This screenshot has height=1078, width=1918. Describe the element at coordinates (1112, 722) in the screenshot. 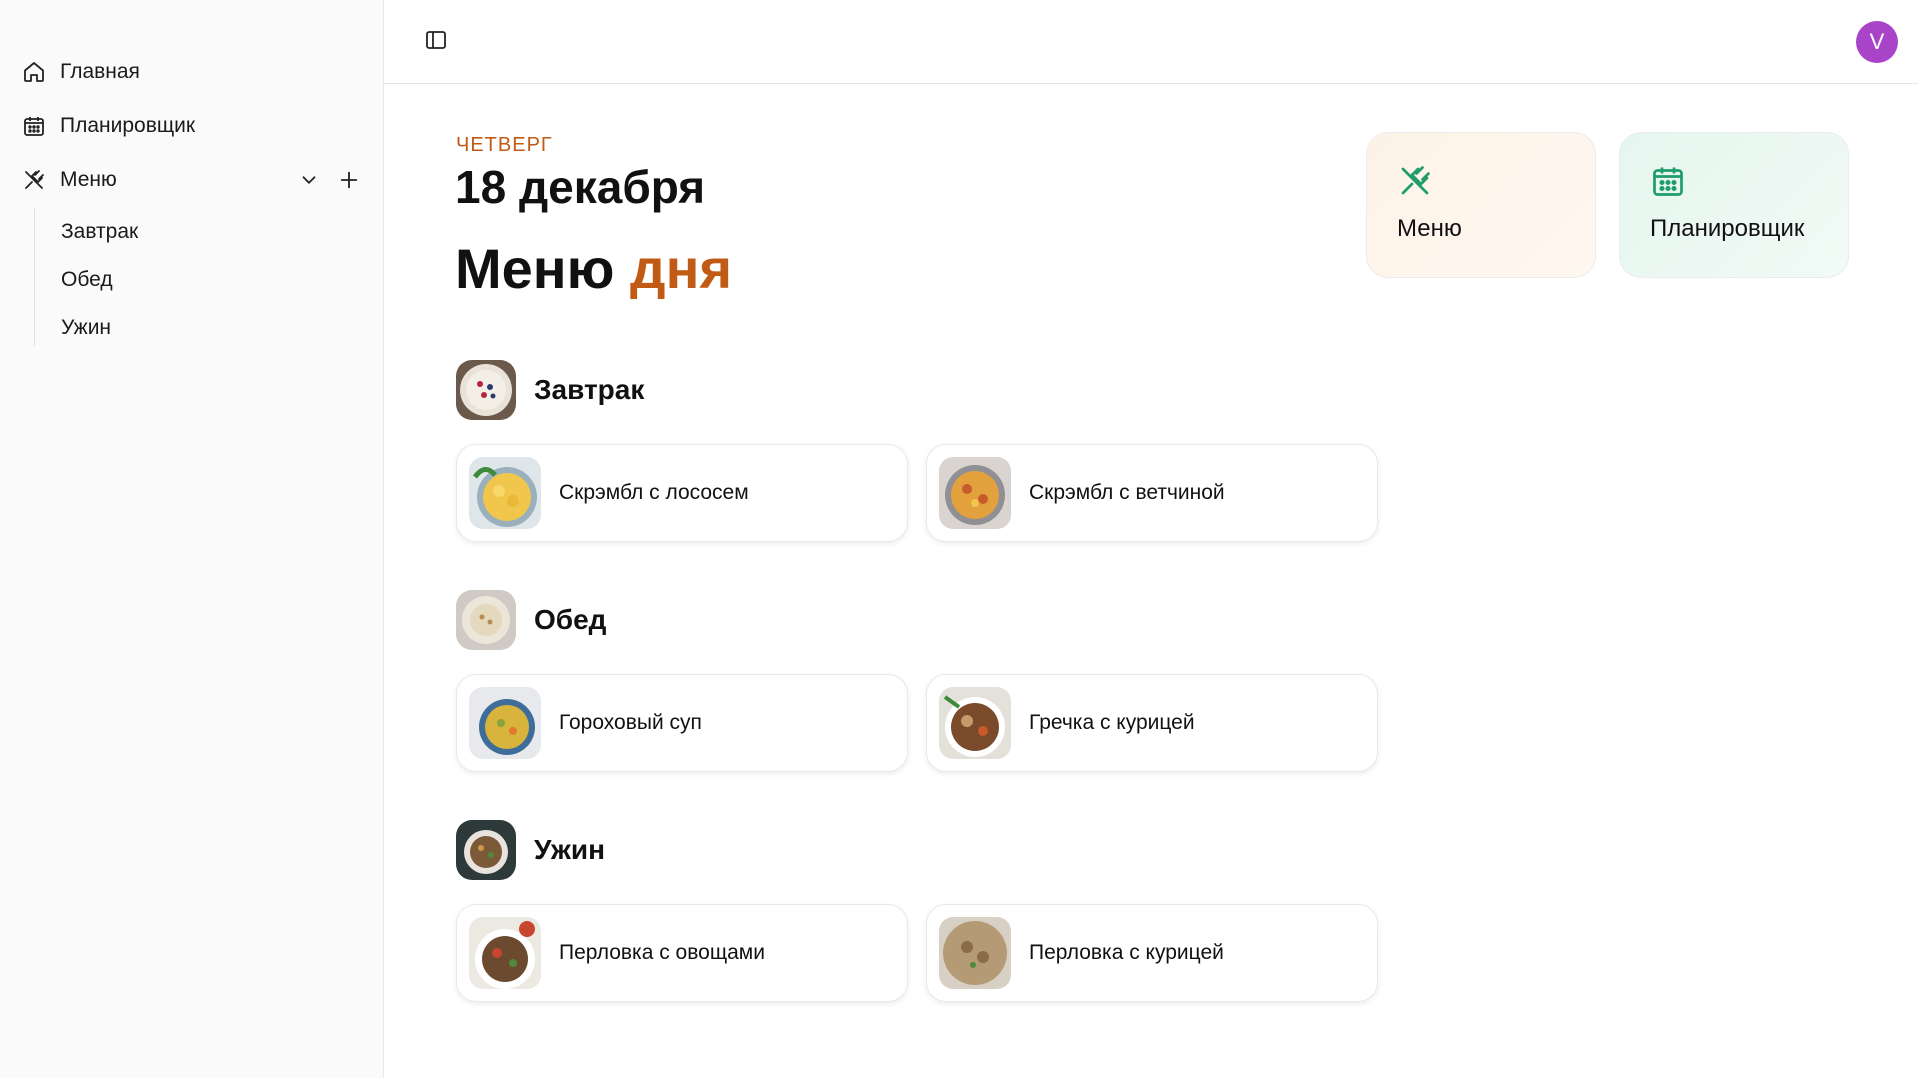

I see `dish-name: Гречка с курицей` at that location.